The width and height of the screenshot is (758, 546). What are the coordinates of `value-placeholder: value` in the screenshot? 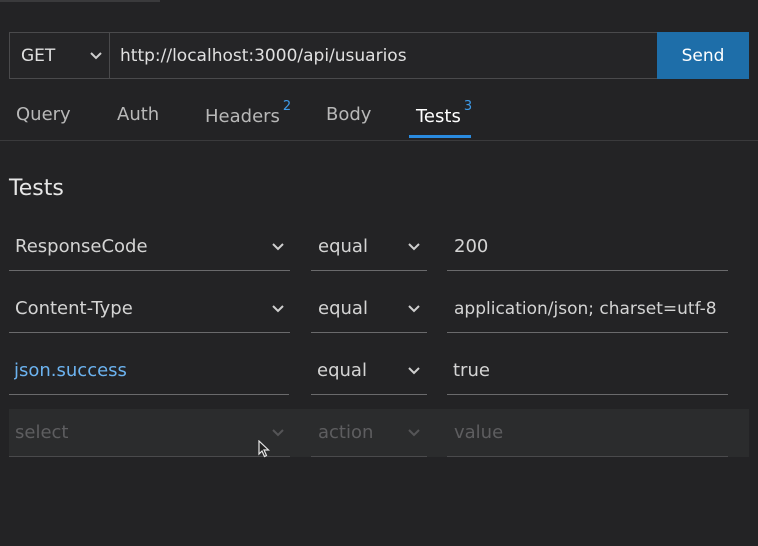 It's located at (479, 432).